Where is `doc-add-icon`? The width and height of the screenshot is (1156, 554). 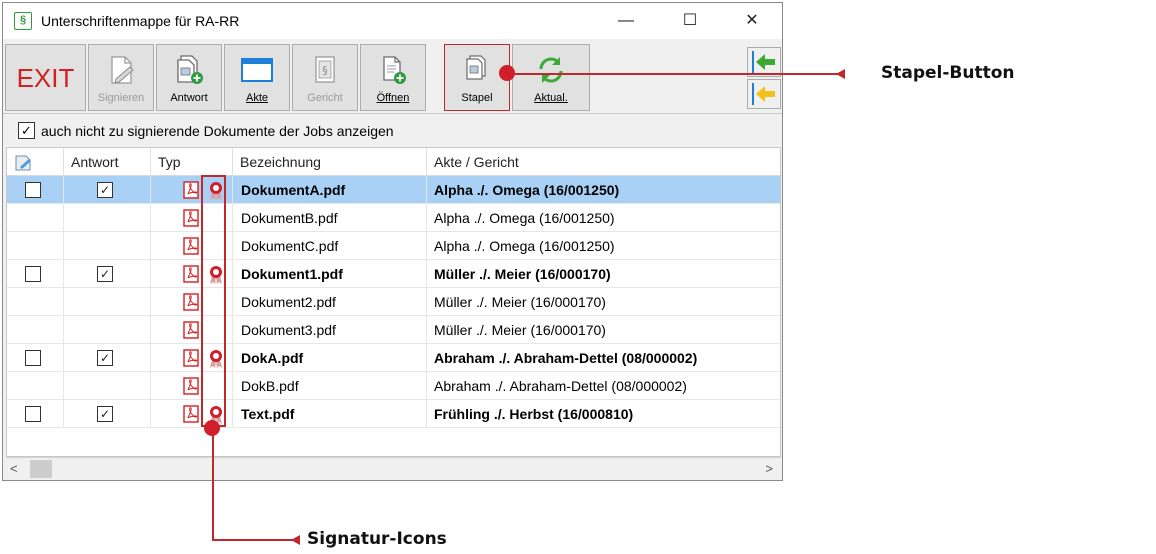
doc-add-icon is located at coordinates (190, 69).